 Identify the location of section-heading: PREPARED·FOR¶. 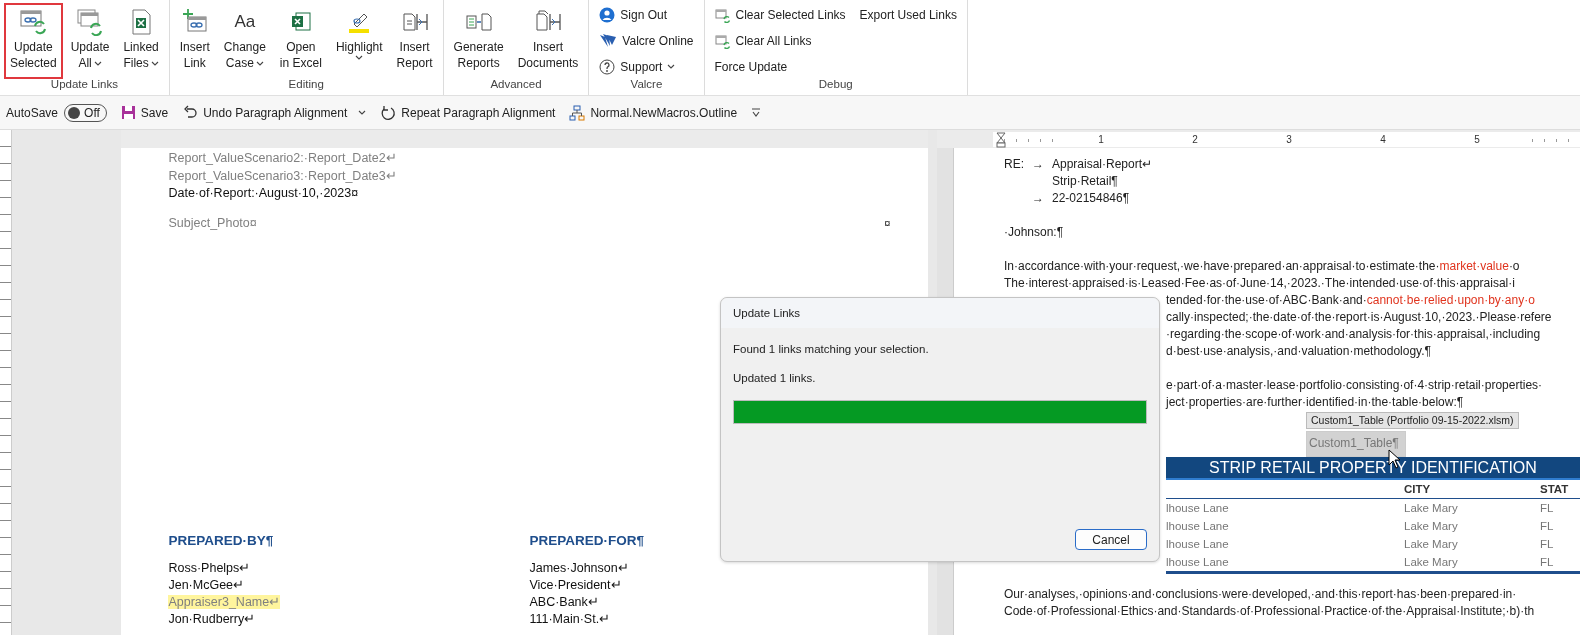
(587, 541).